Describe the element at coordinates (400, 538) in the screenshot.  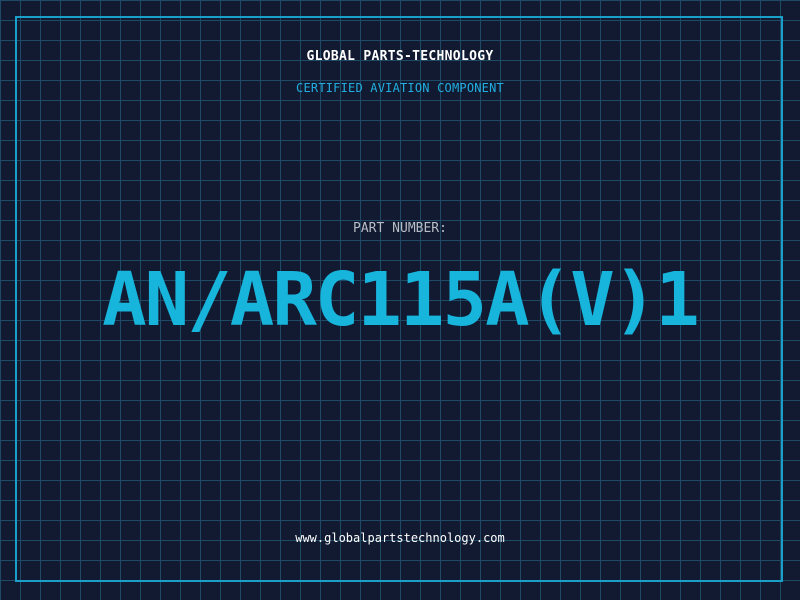
I see `website-url: www.globalpartstechnology.com` at that location.